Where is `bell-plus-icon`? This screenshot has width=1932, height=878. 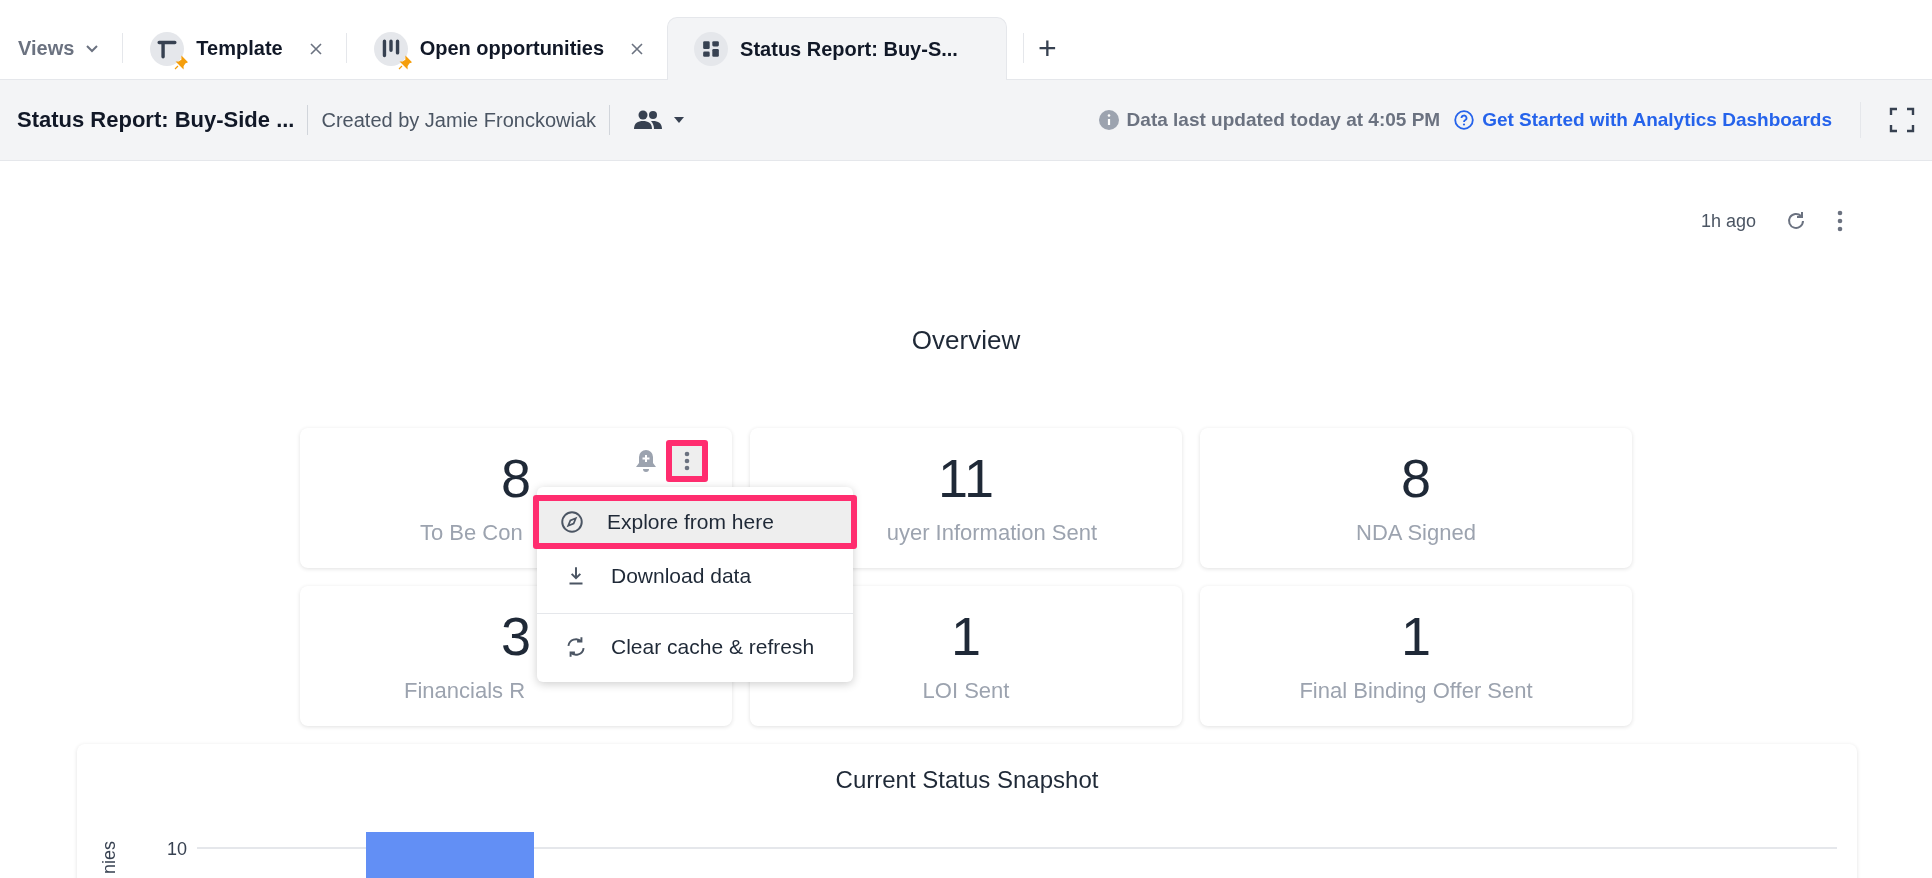
bell-plus-icon is located at coordinates (646, 461).